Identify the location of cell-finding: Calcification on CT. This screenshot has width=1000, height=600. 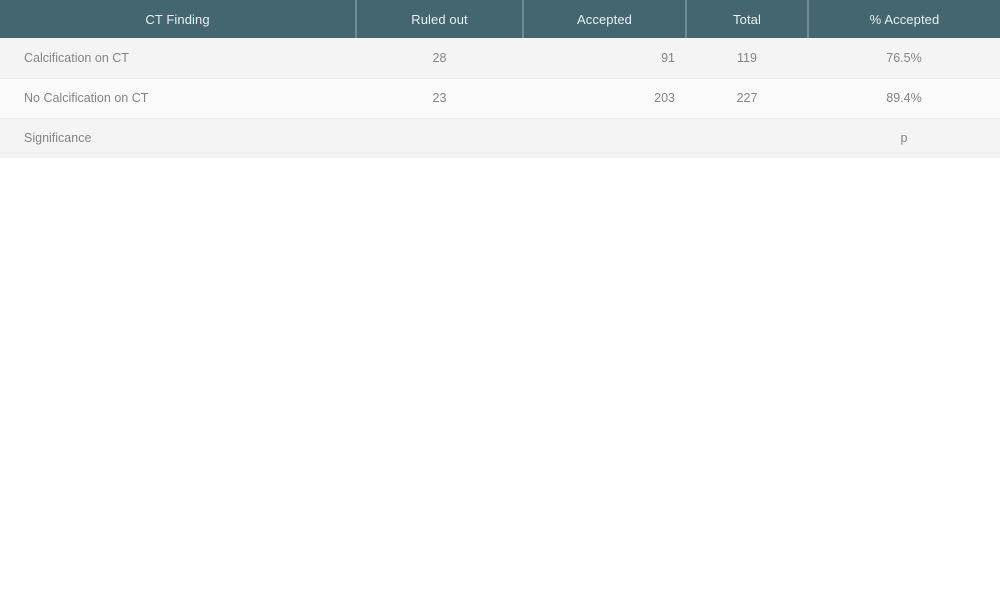
(178, 58).